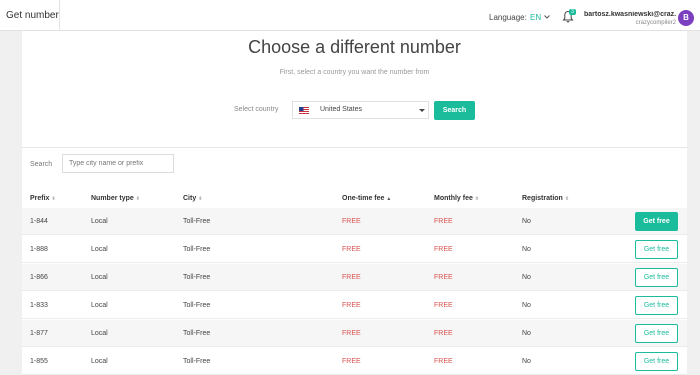 Image resolution: width=700 pixels, height=375 pixels. Describe the element at coordinates (39, 305) in the screenshot. I see `cell-prefix: 1-833` at that location.